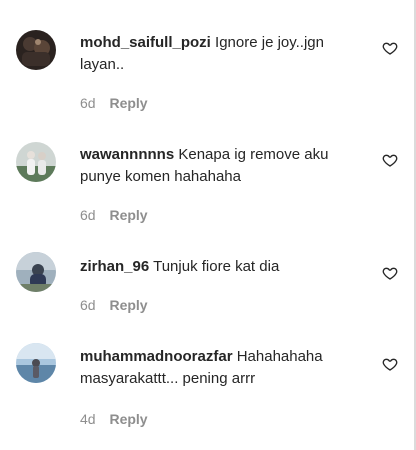 This screenshot has width=416, height=450. What do you see at coordinates (88, 419) in the screenshot?
I see `comment-age: 4d` at bounding box center [88, 419].